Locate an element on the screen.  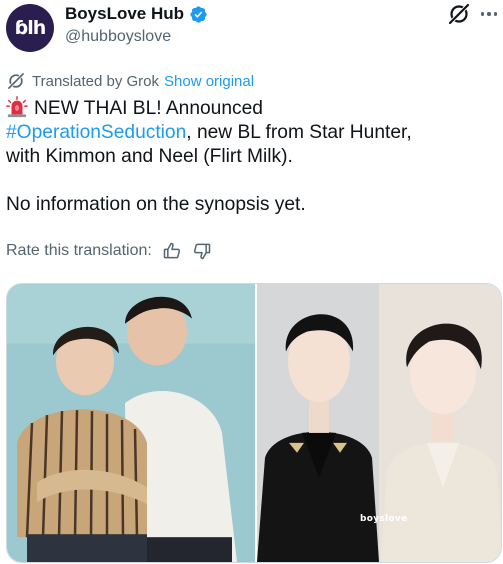
translated-by-label: Translated by Grok is located at coordinates (95, 81).